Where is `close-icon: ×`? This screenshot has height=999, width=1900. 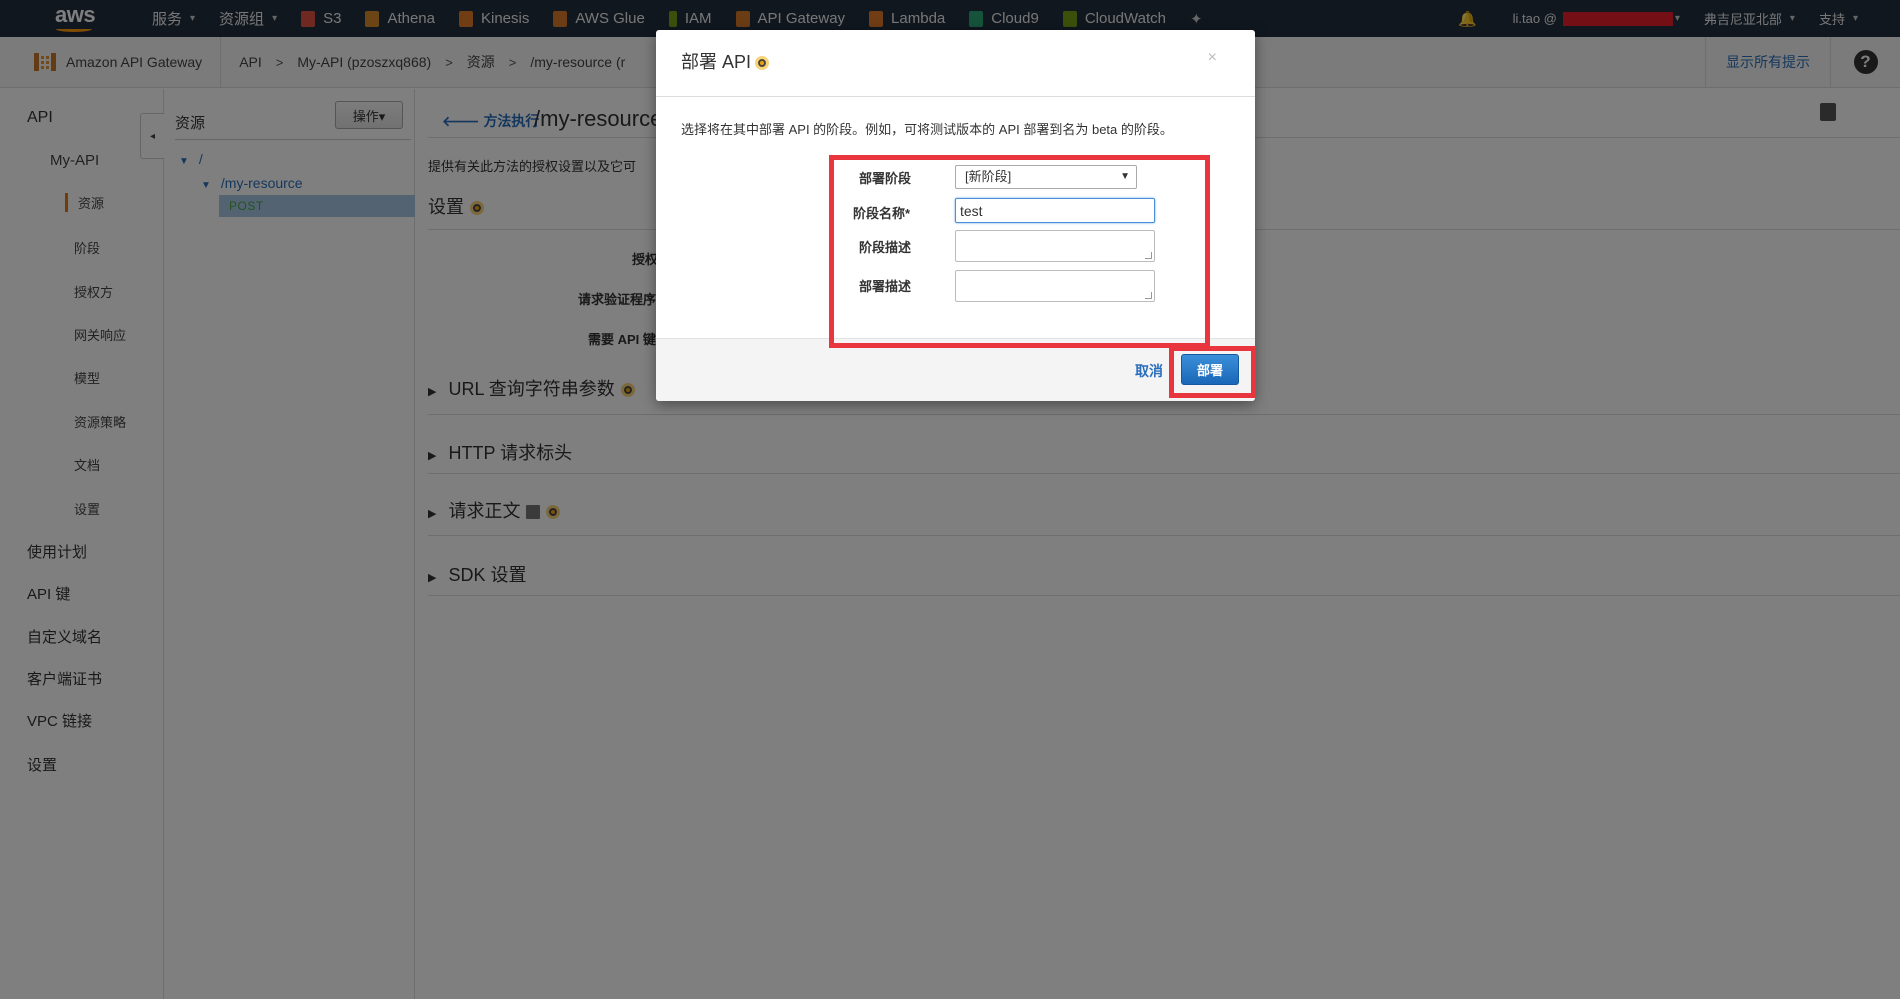 close-icon: × is located at coordinates (1212, 58).